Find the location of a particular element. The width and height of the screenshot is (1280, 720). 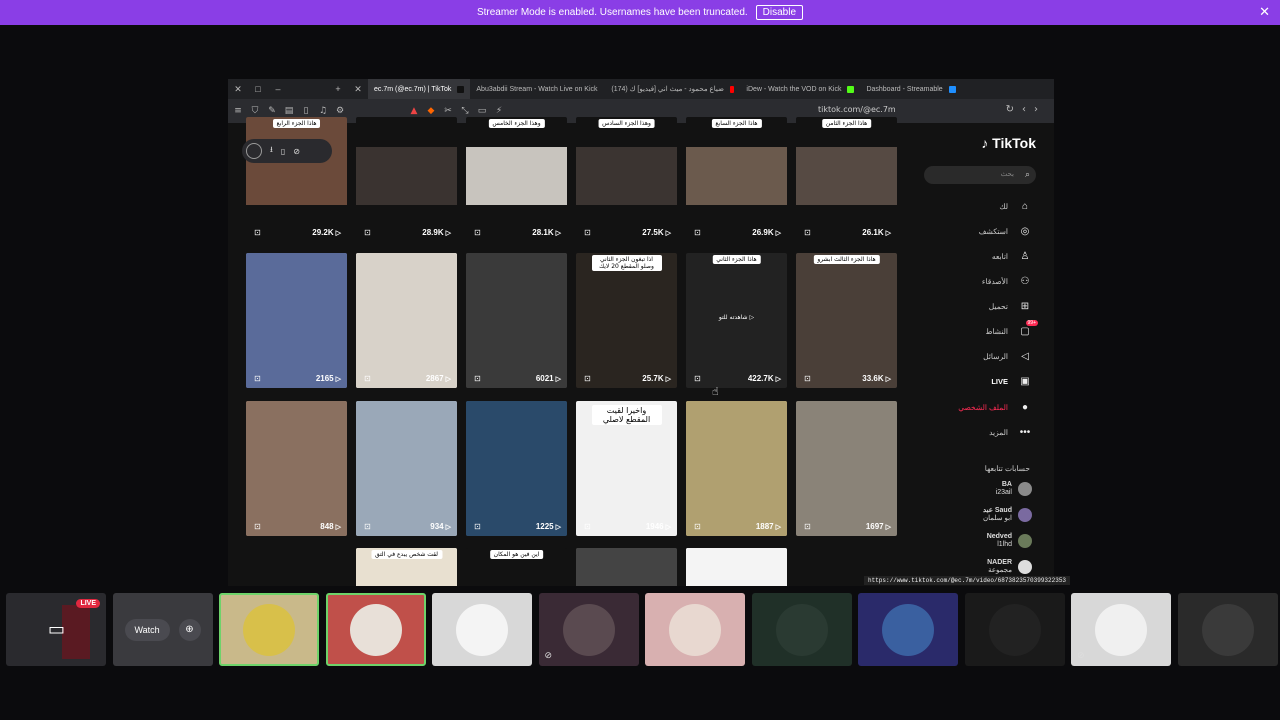

wand-icon: ⚡ is located at coordinates (499, 111).